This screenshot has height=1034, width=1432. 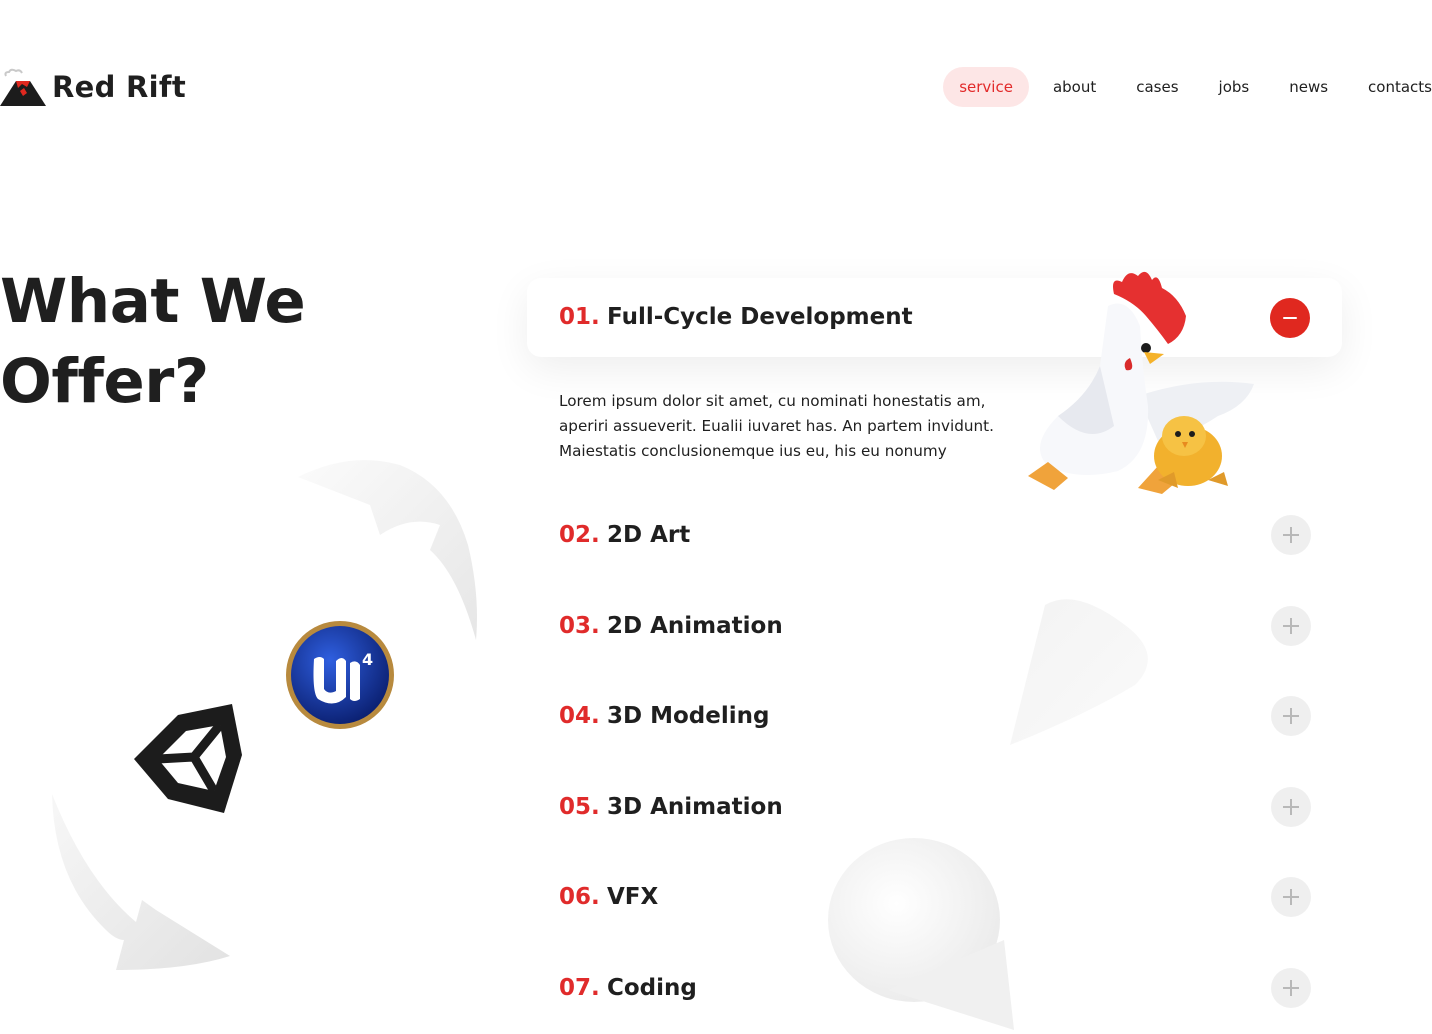 I want to click on collapse-button, so click(x=1290, y=318).